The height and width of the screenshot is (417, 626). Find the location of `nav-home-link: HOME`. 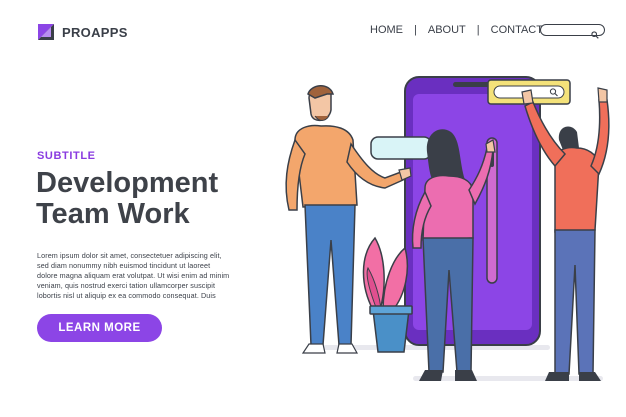

nav-home-link: HOME is located at coordinates (386, 30).